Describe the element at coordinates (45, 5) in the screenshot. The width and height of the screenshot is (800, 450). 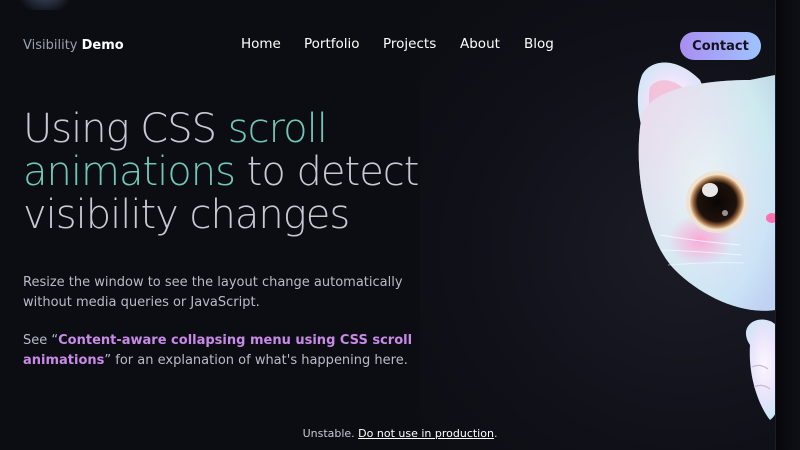
I see `corner-glow` at that location.